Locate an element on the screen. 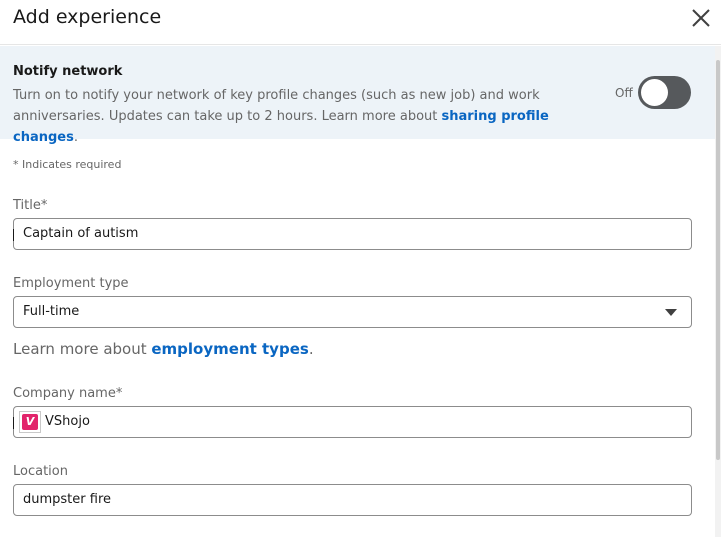  notify-network-toggle is located at coordinates (664, 92).